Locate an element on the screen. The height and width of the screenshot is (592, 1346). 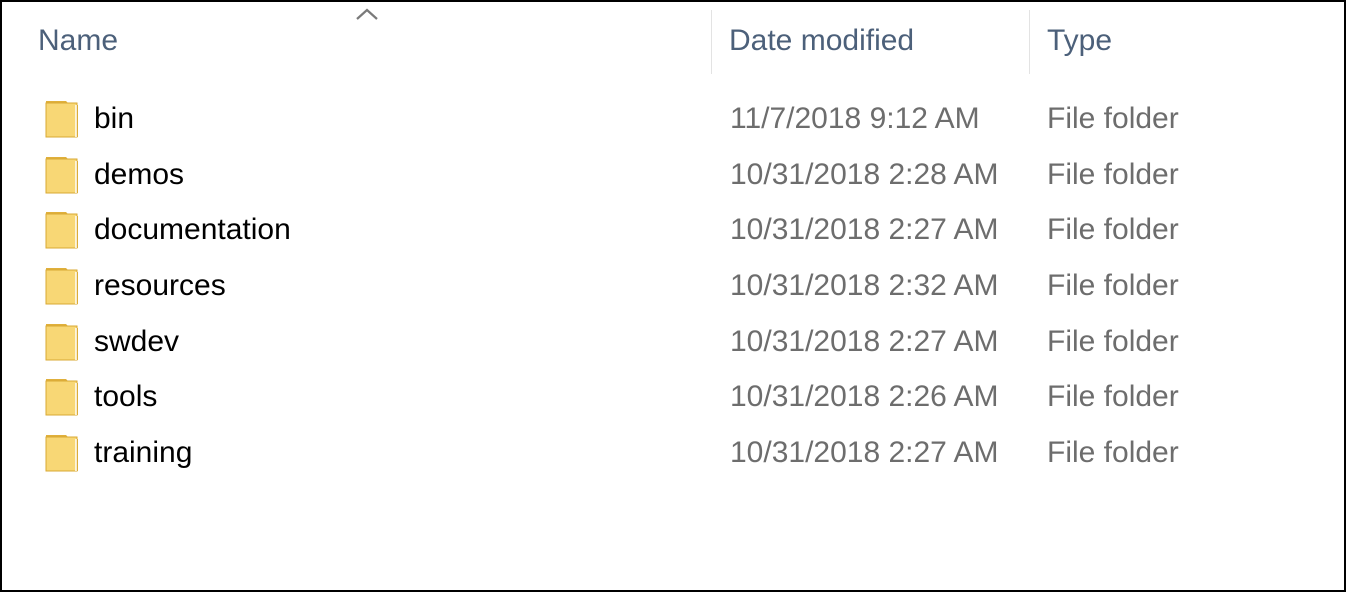
file-row: training 10/31/2018 2:27 AM File folder is located at coordinates (673, 454).